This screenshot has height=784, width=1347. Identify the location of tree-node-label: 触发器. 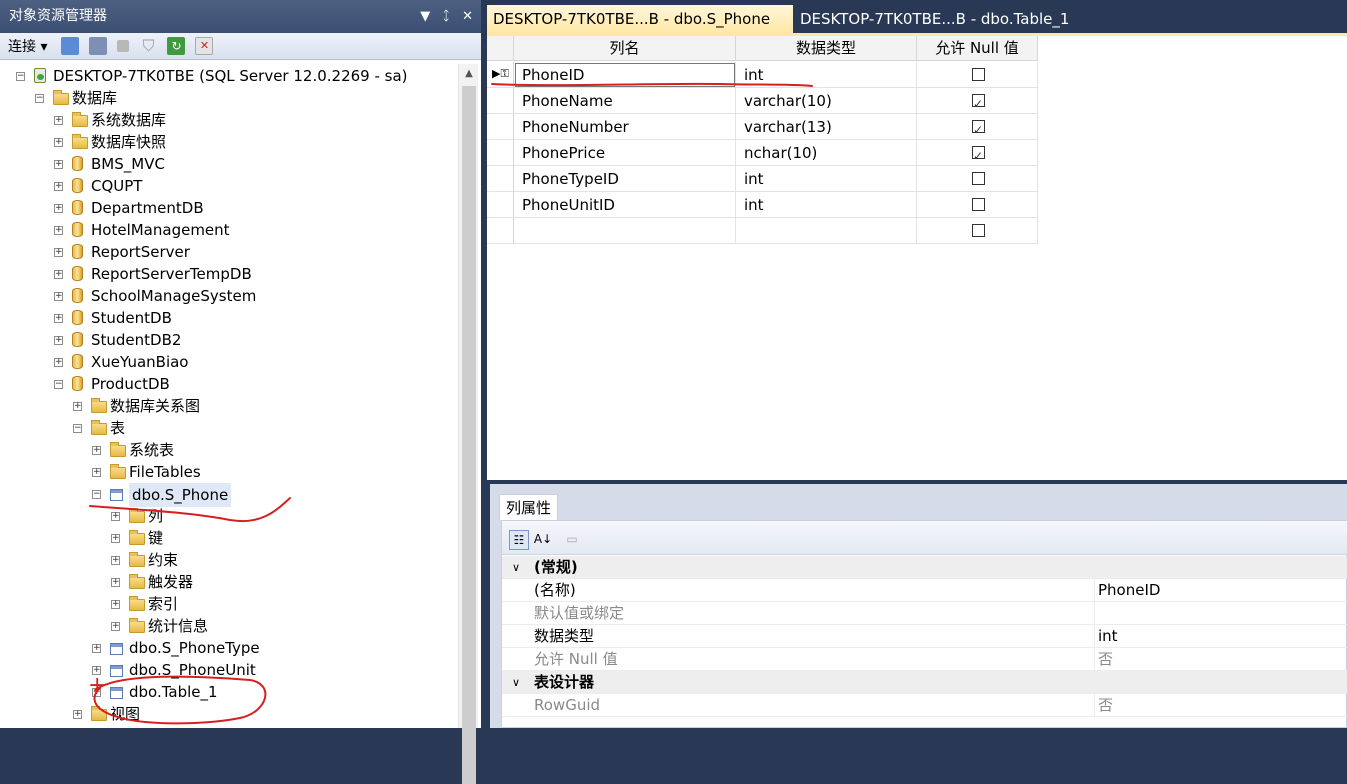
(170, 582).